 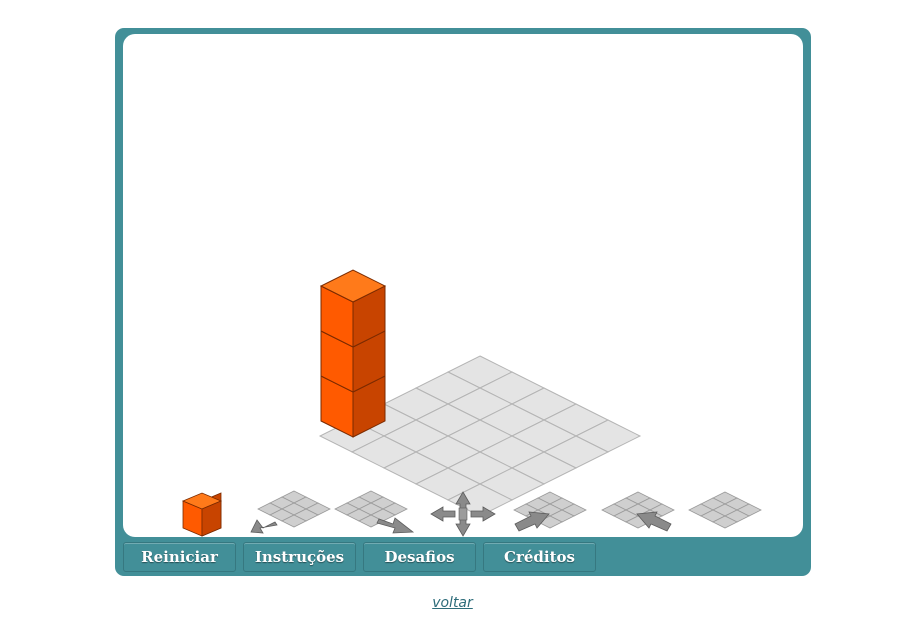 What do you see at coordinates (179, 557) in the screenshot?
I see `reiniciar-button: Reiniciar` at bounding box center [179, 557].